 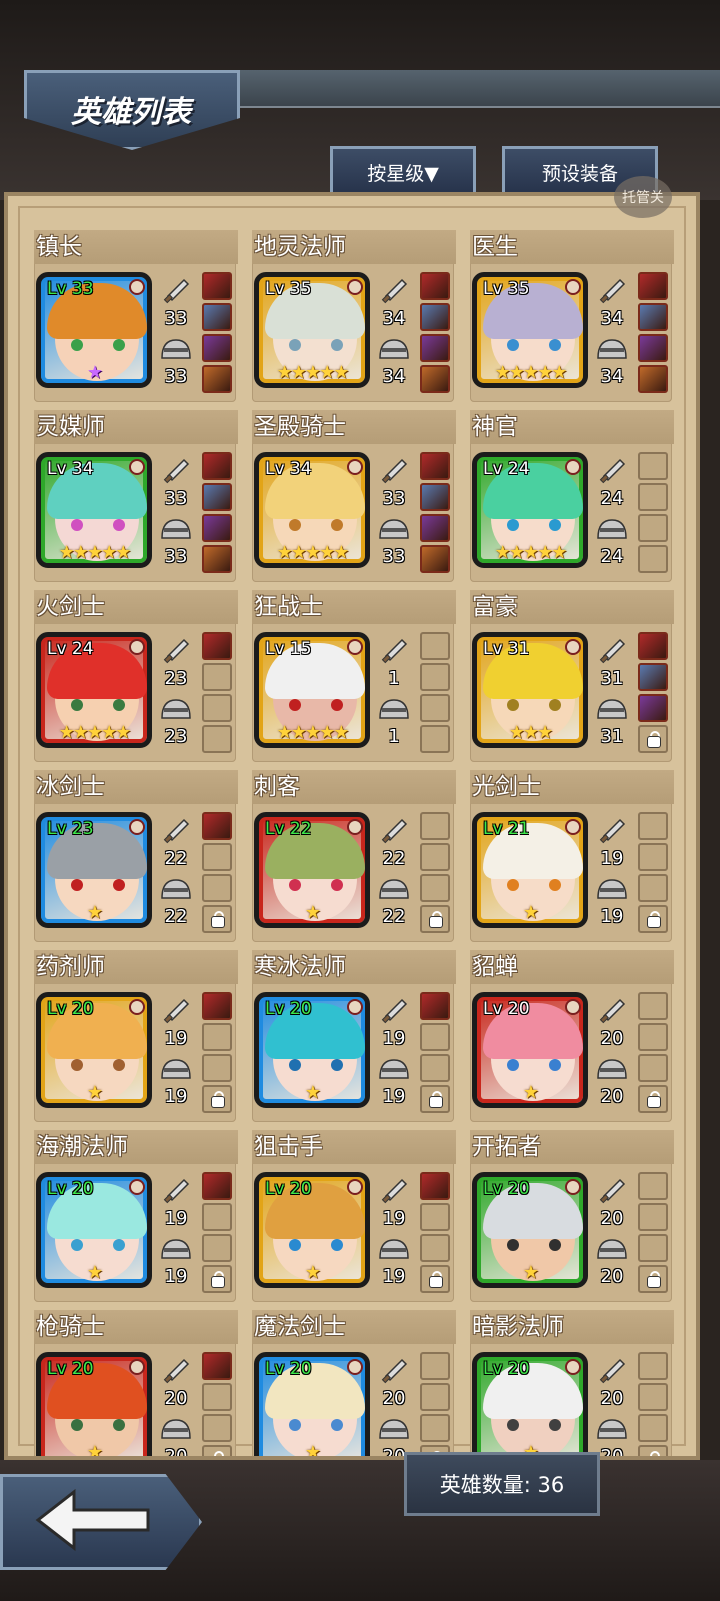 What do you see at coordinates (572, 316) in the screenshot?
I see `hero-card: 医生 Lv 35 ★★★★★ 34 34` at bounding box center [572, 316].